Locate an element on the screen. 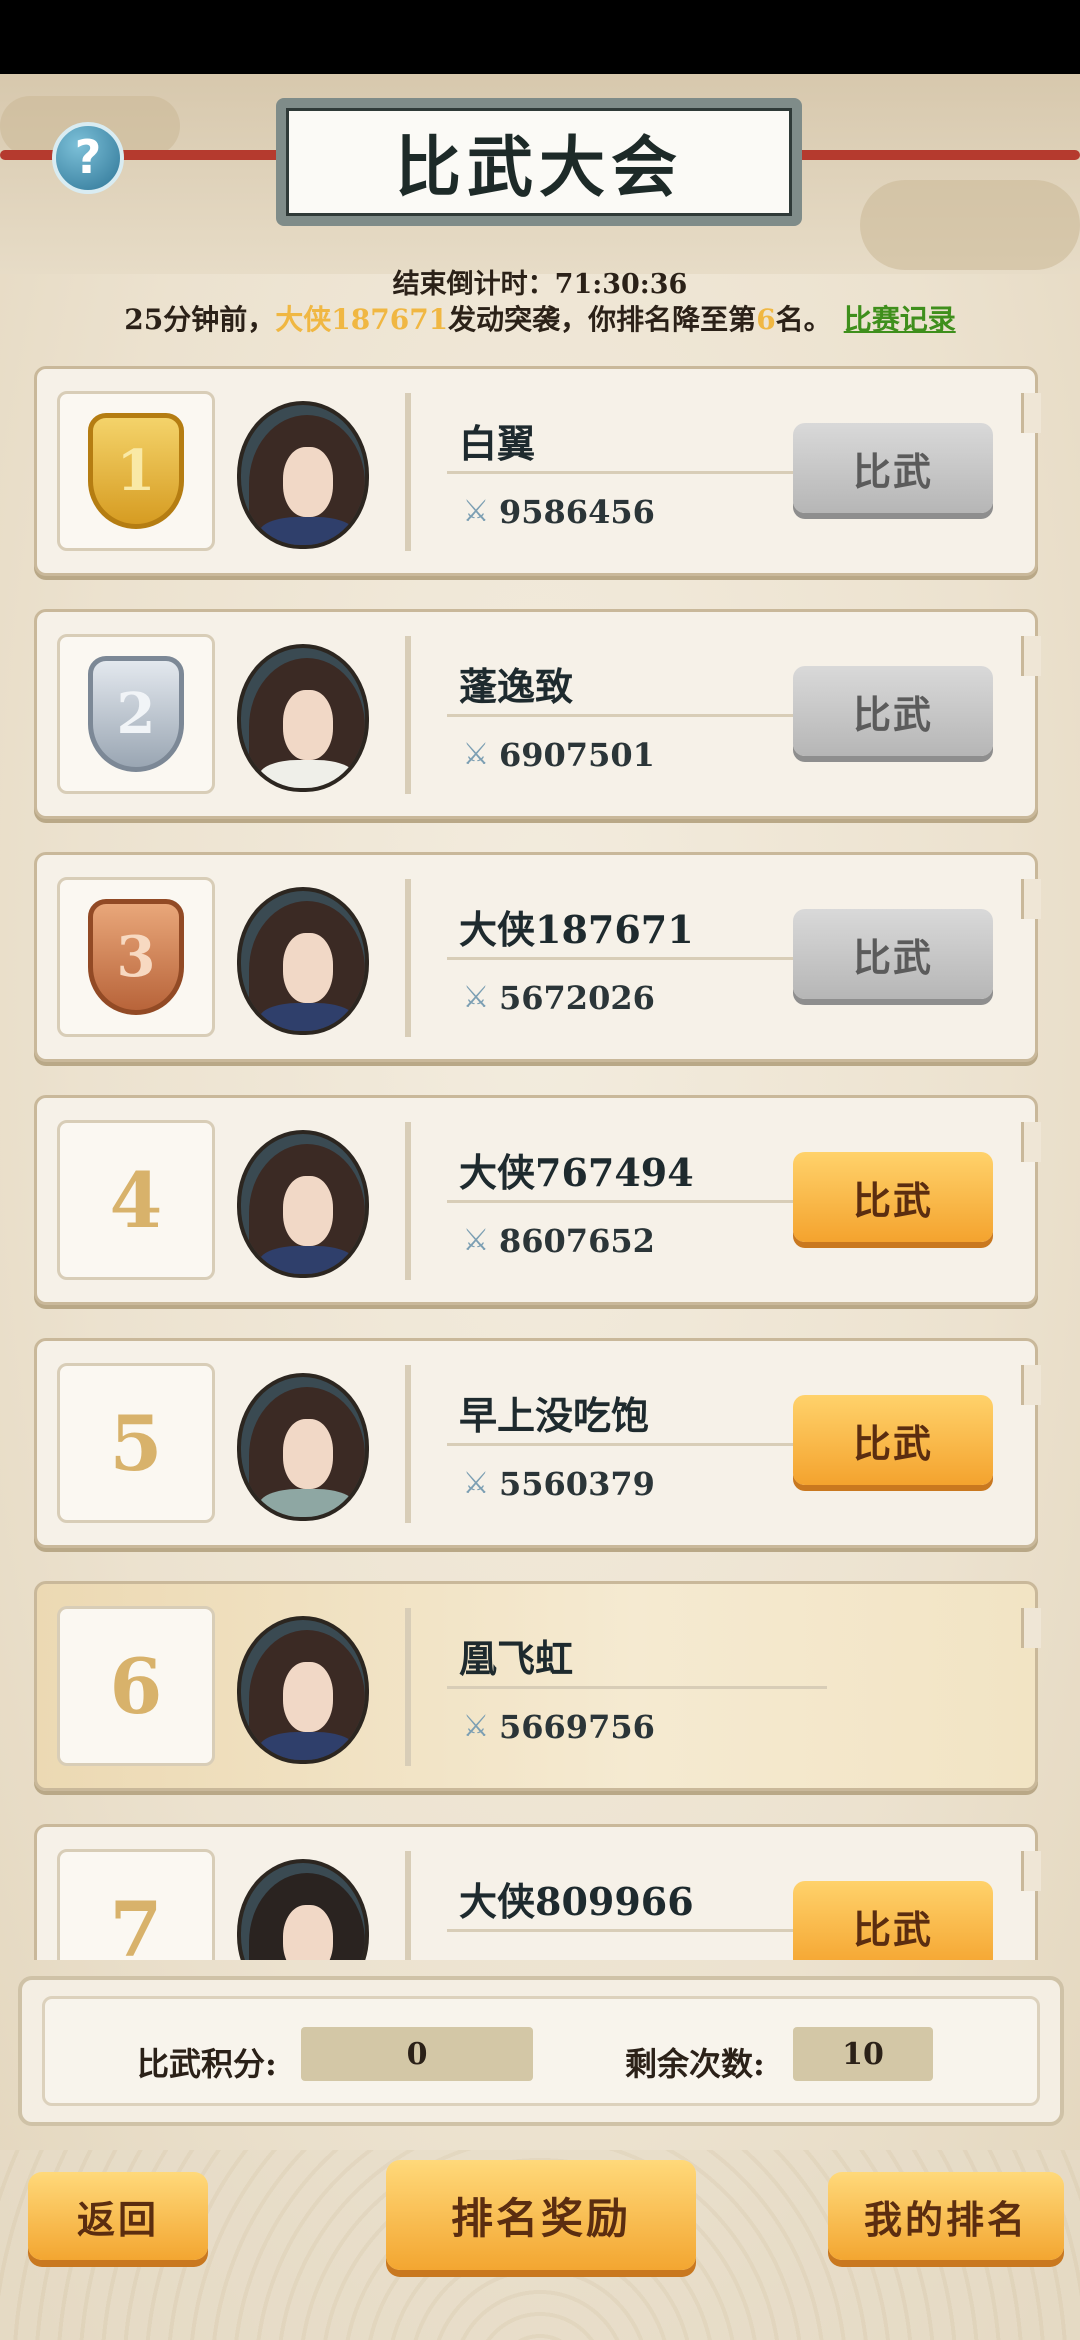  rank-number: 5 is located at coordinates (136, 1443).